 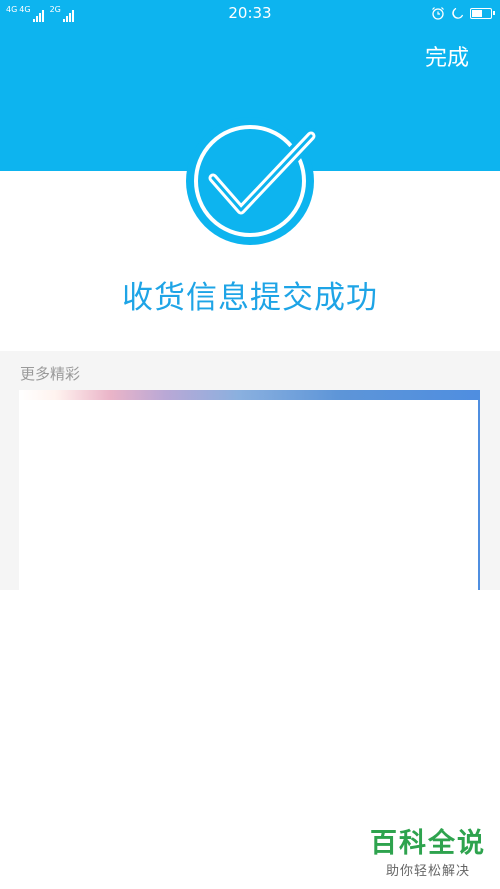 What do you see at coordinates (447, 56) in the screenshot?
I see `done-button: 完成` at bounding box center [447, 56].